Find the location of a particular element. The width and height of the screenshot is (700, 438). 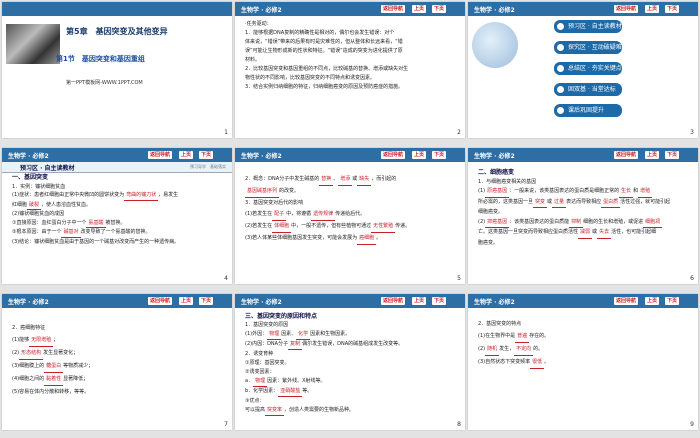

text-line: 物性状的不同影响，比较基因突变的不同特点和诱变因素。 is located at coordinates (310, 78).